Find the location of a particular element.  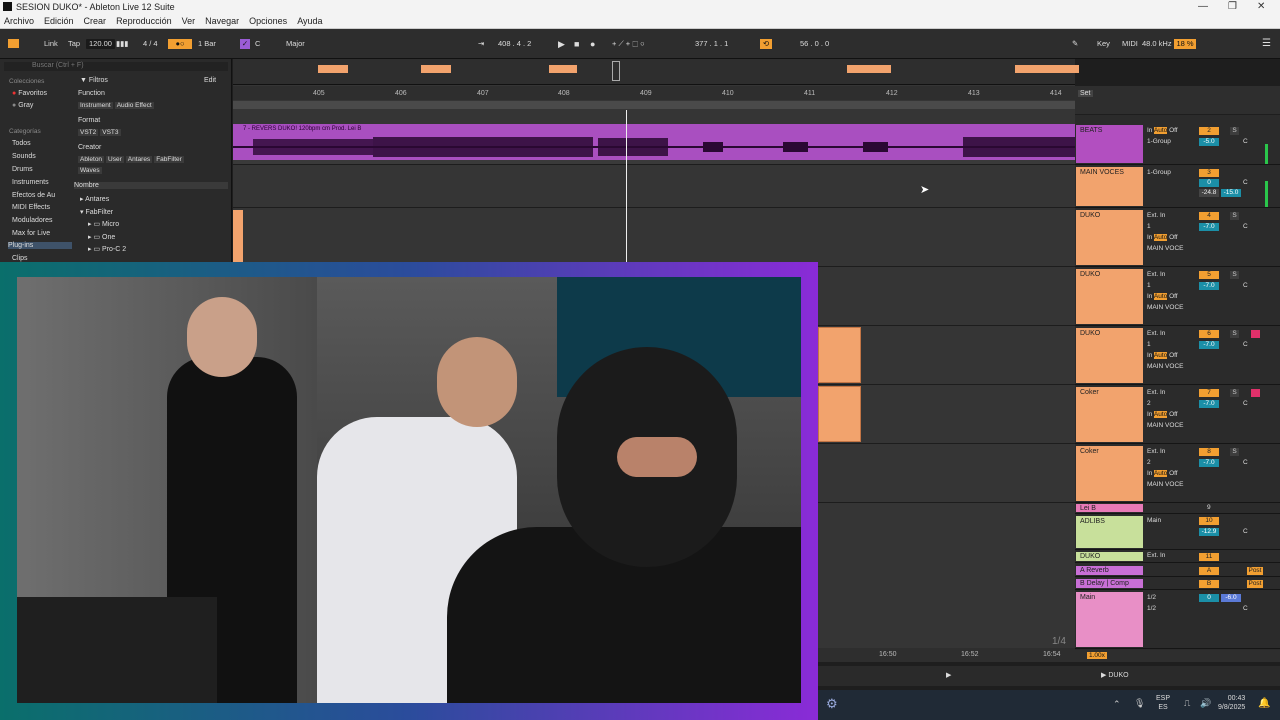

menu-crear: Crear is located at coordinates (95, 21).